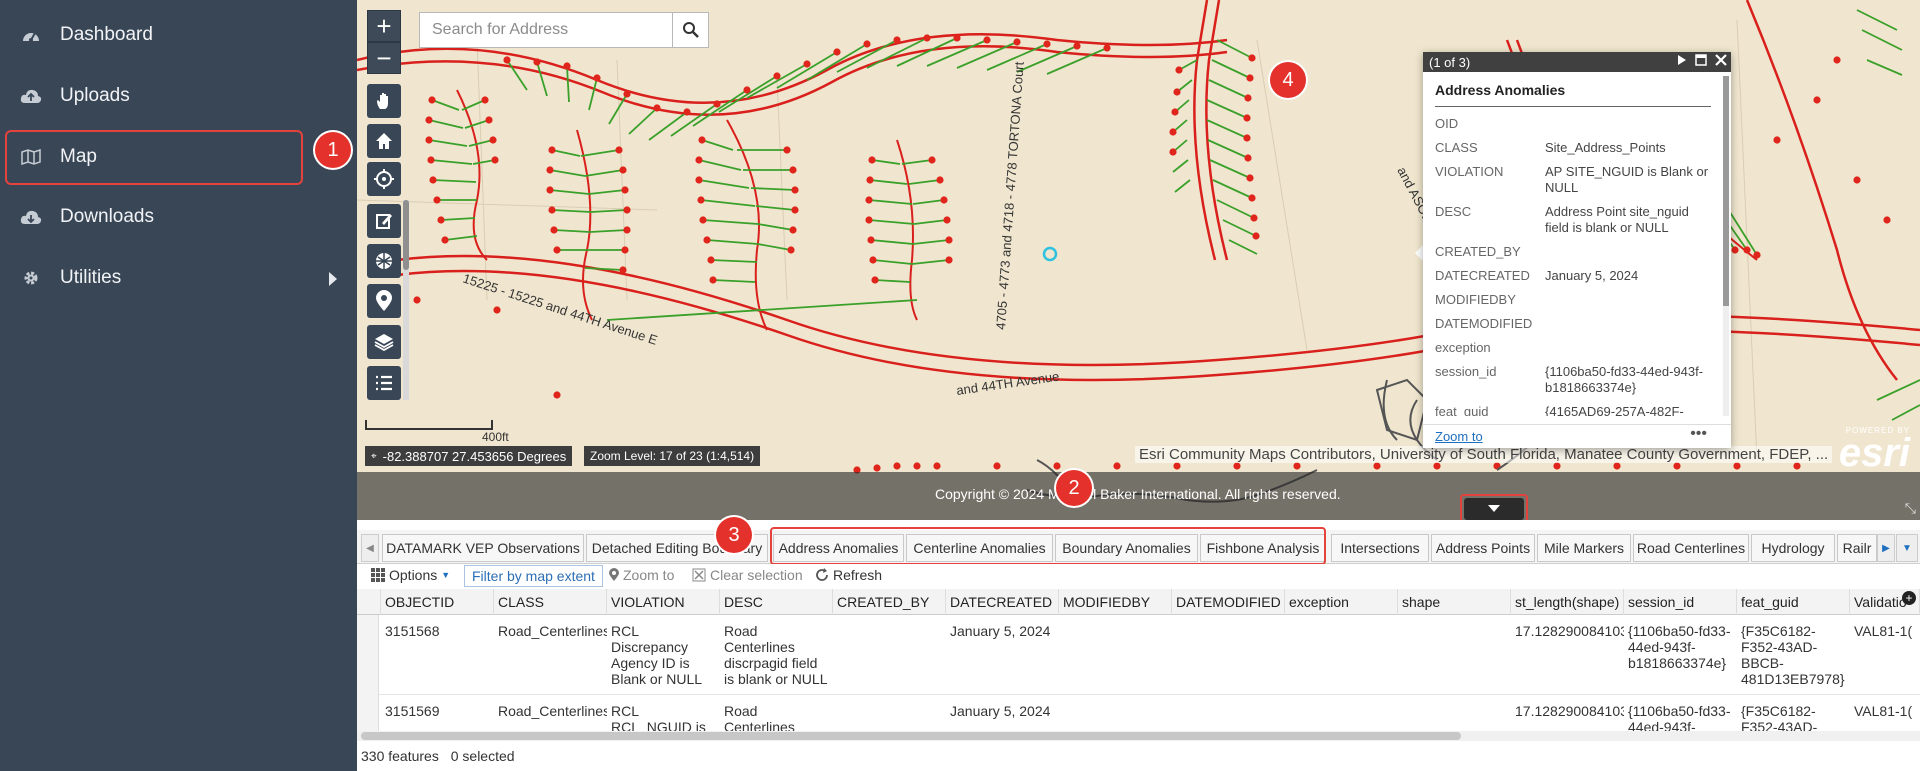  What do you see at coordinates (31, 157) in the screenshot?
I see `map-icon` at bounding box center [31, 157].